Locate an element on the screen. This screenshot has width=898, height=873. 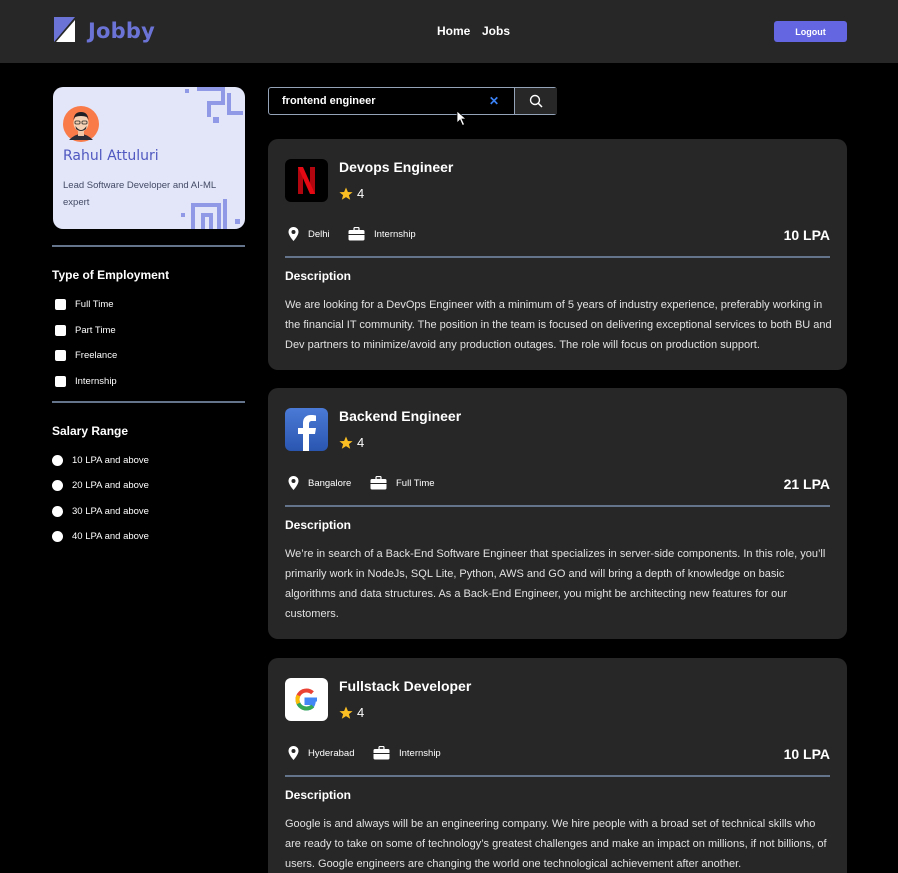
search-icon is located at coordinates (536, 101).